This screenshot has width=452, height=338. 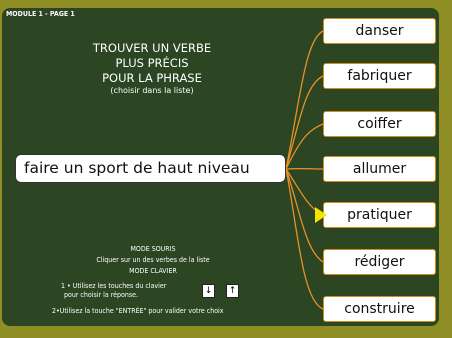 I want to click on target-phrase: faire un sport de haut niveau, so click(x=150, y=168).